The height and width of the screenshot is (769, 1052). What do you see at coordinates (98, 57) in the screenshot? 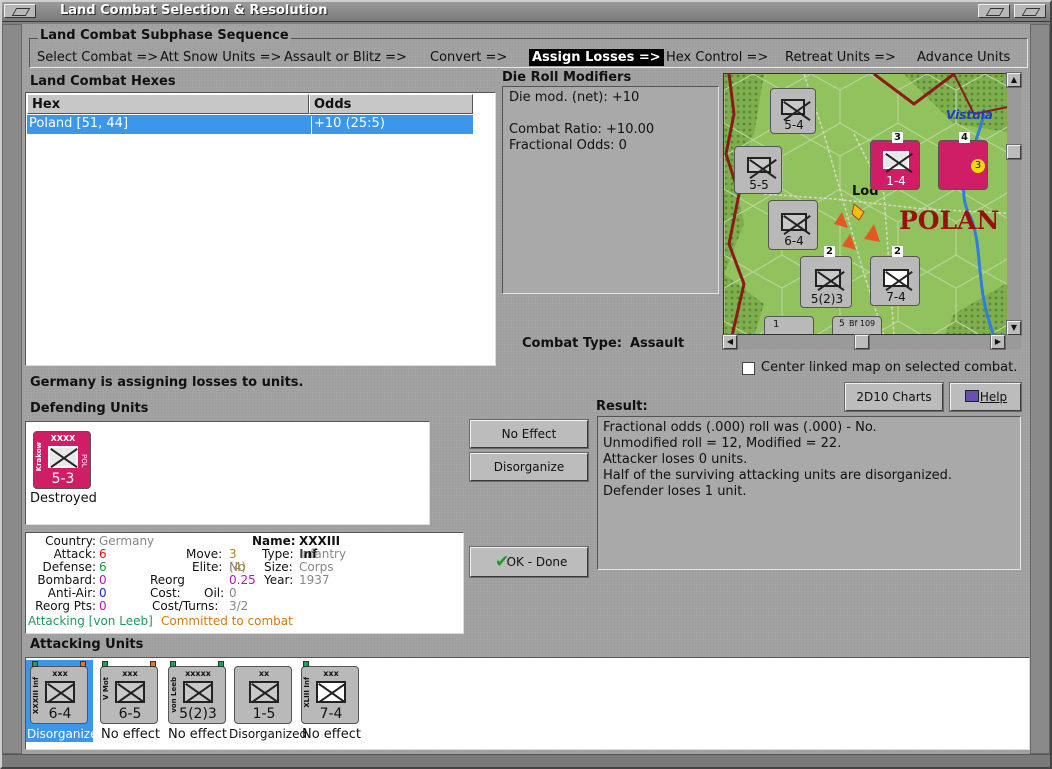
I see `phase-select-combat: Select Combat =>` at bounding box center [98, 57].